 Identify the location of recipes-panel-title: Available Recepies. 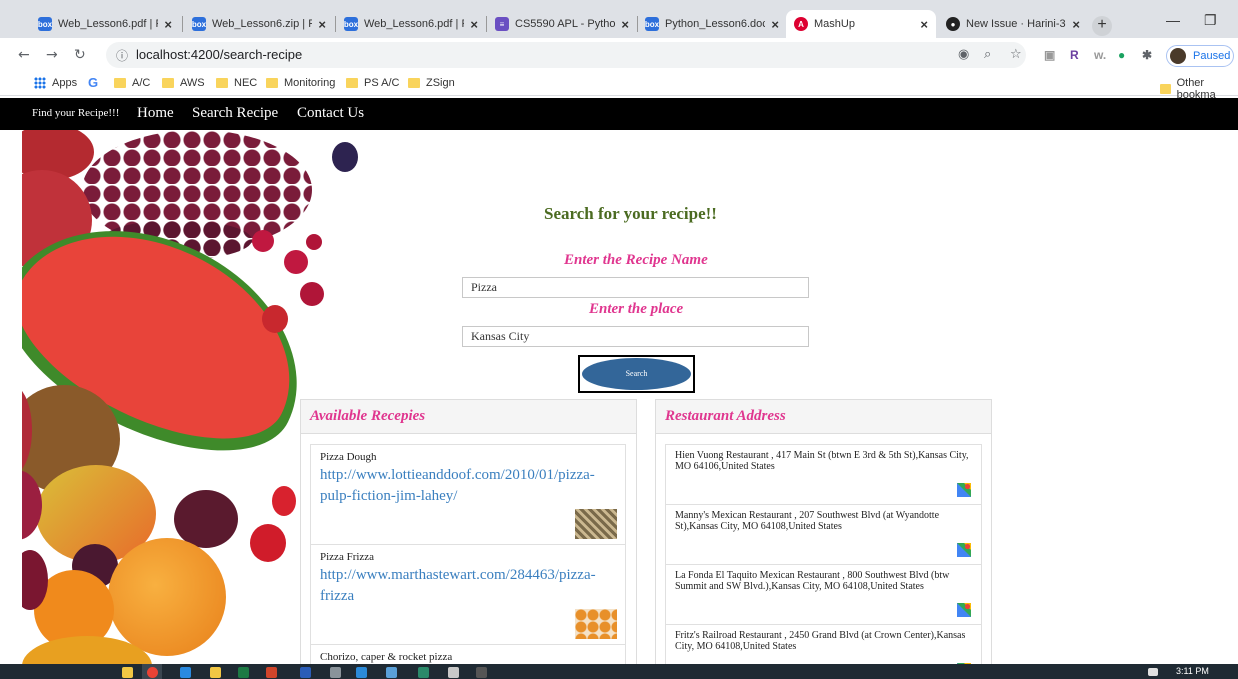
(468, 417).